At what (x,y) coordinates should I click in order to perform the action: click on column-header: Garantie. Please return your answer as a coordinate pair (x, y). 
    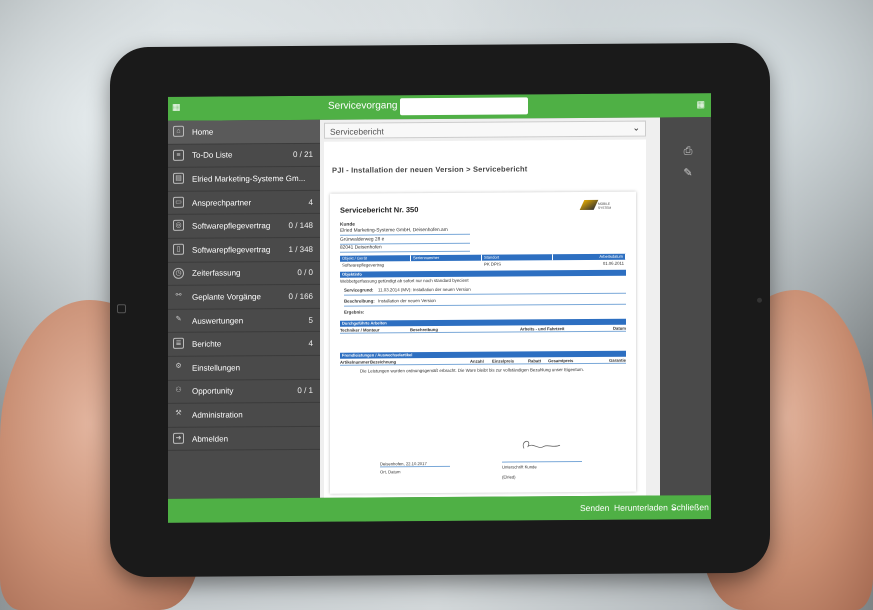
    Looking at the image, I should click on (617, 360).